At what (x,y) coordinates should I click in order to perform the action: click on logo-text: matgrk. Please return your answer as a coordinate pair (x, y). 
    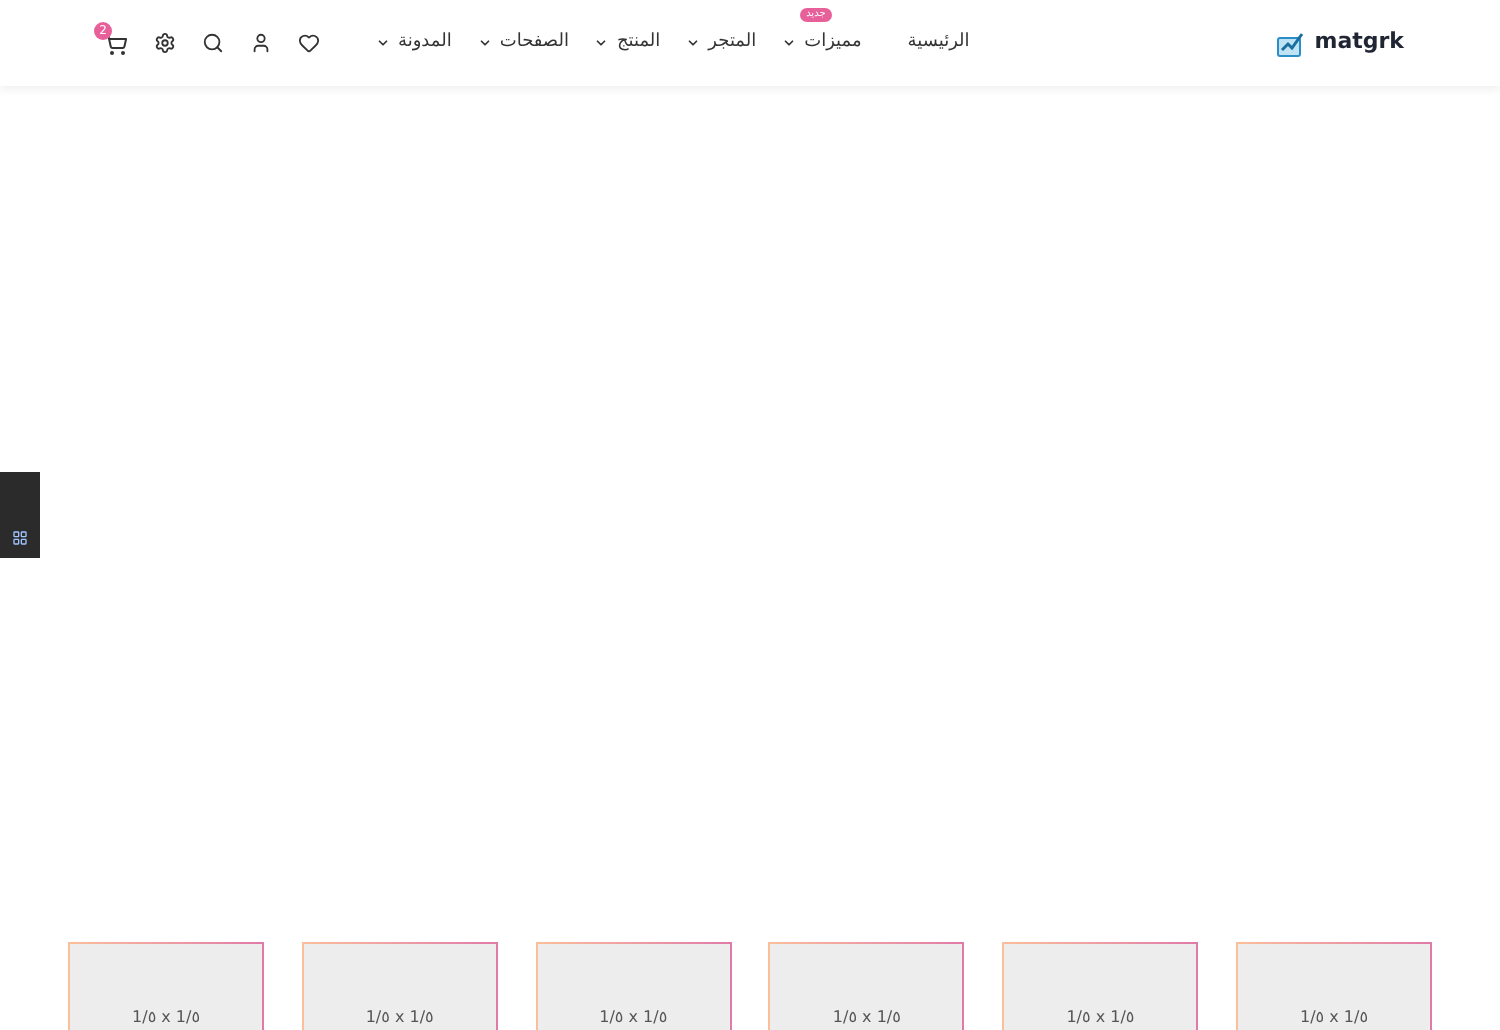
    Looking at the image, I should click on (1359, 43).